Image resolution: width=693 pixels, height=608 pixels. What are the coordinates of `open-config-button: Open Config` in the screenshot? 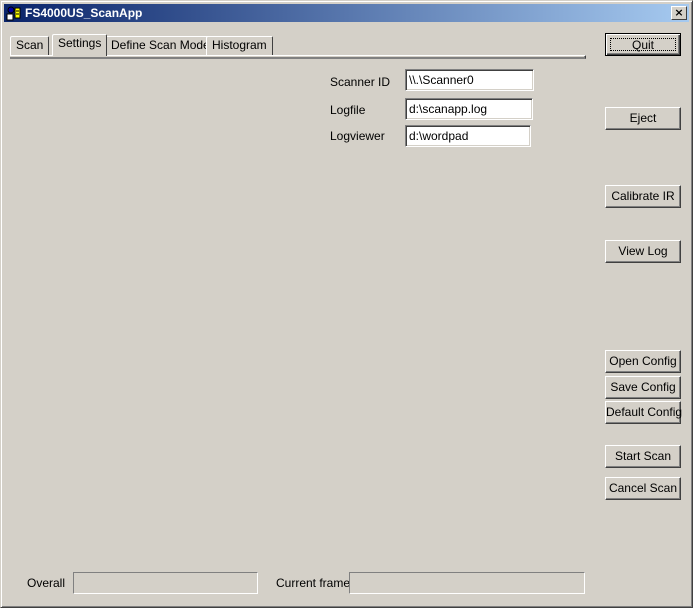 It's located at (643, 361).